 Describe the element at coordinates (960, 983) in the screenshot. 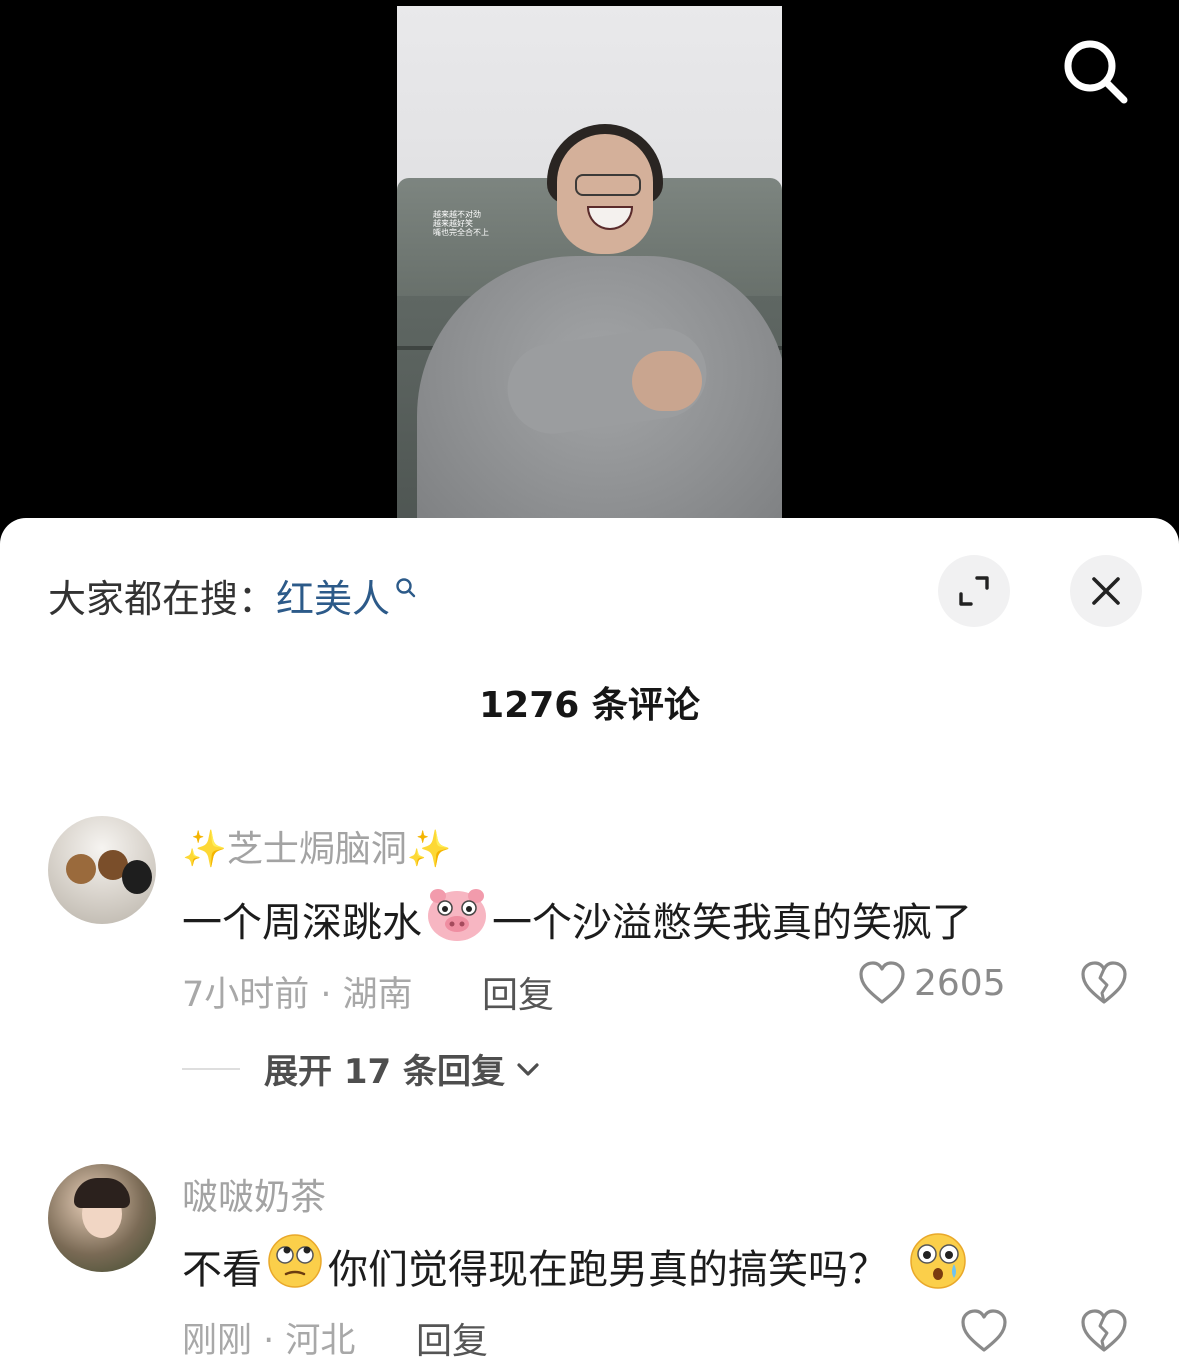

I see `like-count: 2605` at that location.